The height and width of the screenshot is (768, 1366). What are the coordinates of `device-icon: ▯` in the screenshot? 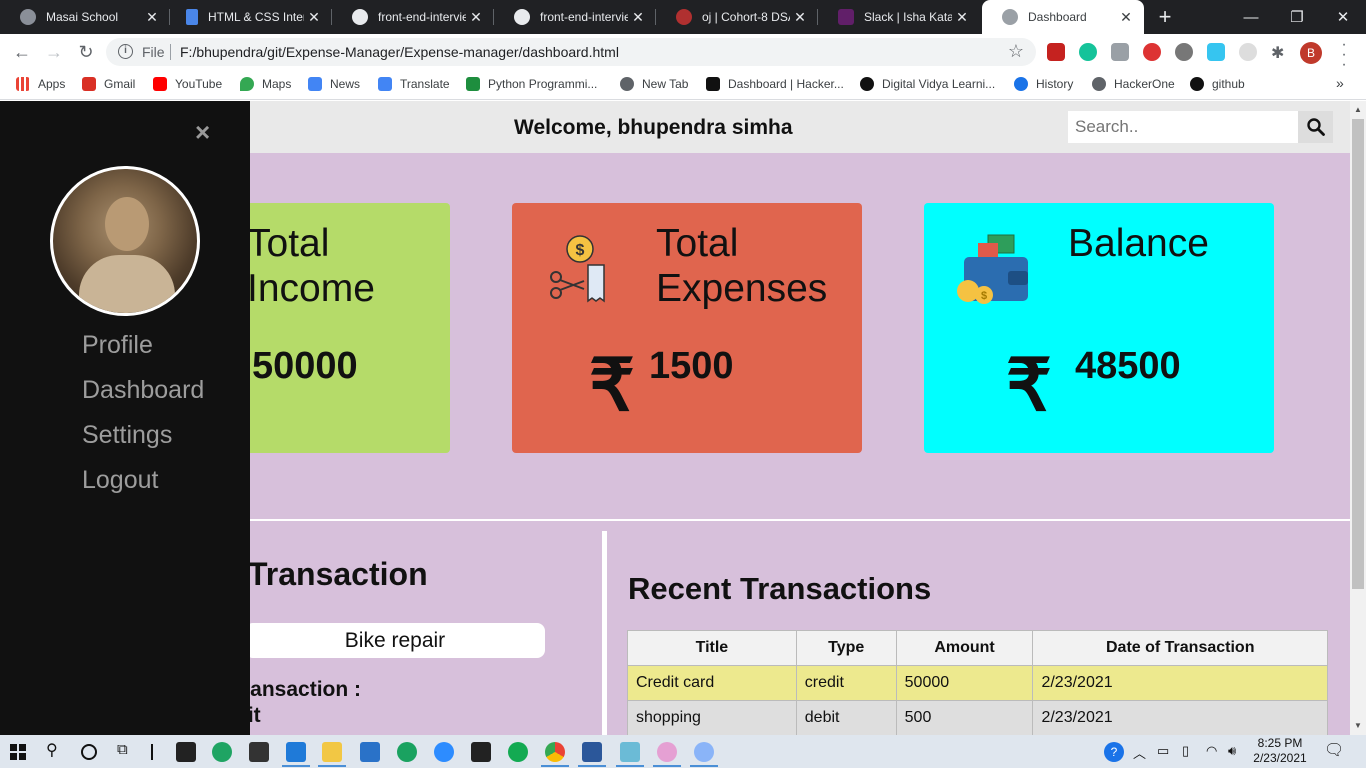 It's located at (1185, 751).